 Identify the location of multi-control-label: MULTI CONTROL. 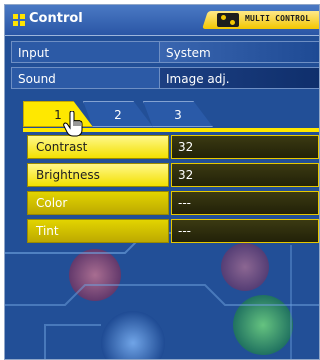
(278, 18).